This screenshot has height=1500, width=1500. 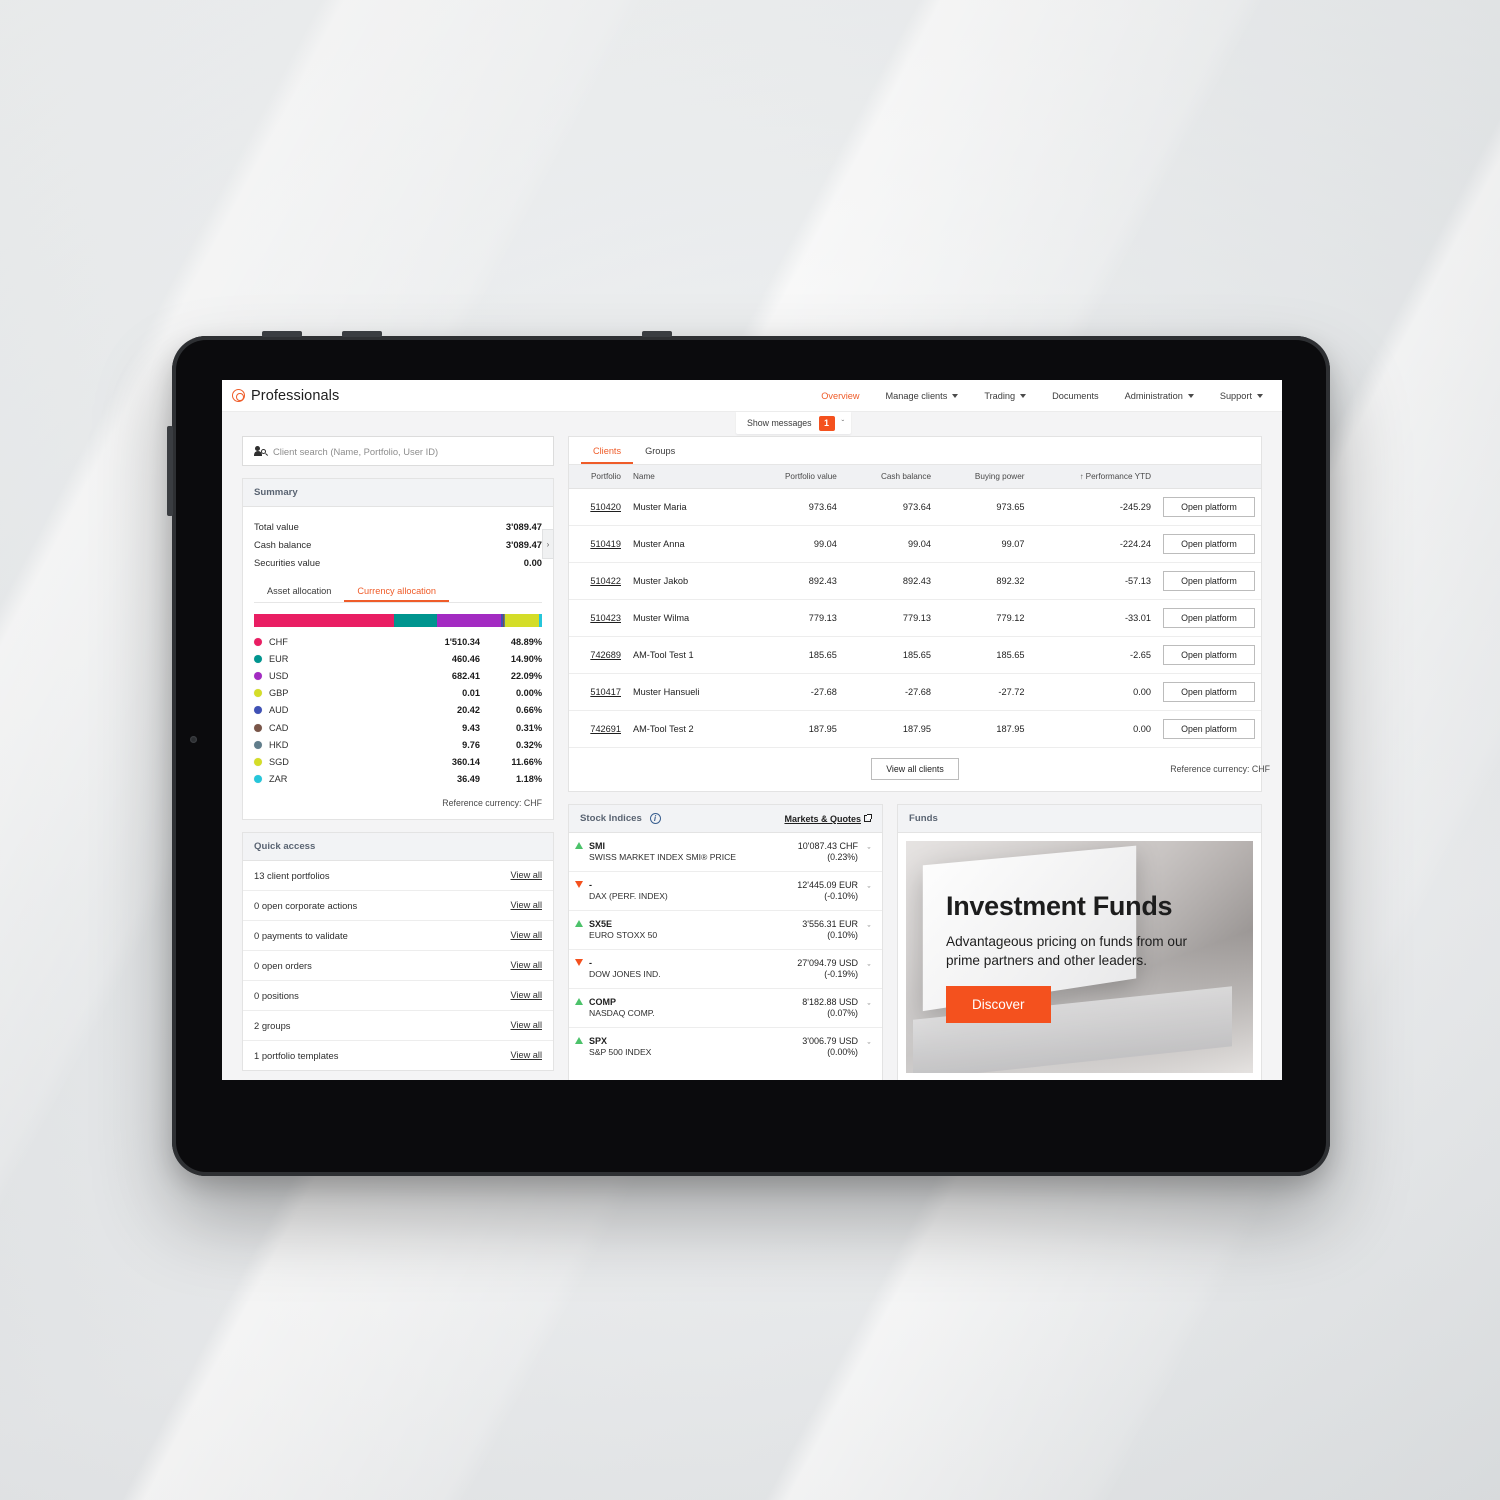 I want to click on nav-item-support: Support, so click(x=1241, y=396).